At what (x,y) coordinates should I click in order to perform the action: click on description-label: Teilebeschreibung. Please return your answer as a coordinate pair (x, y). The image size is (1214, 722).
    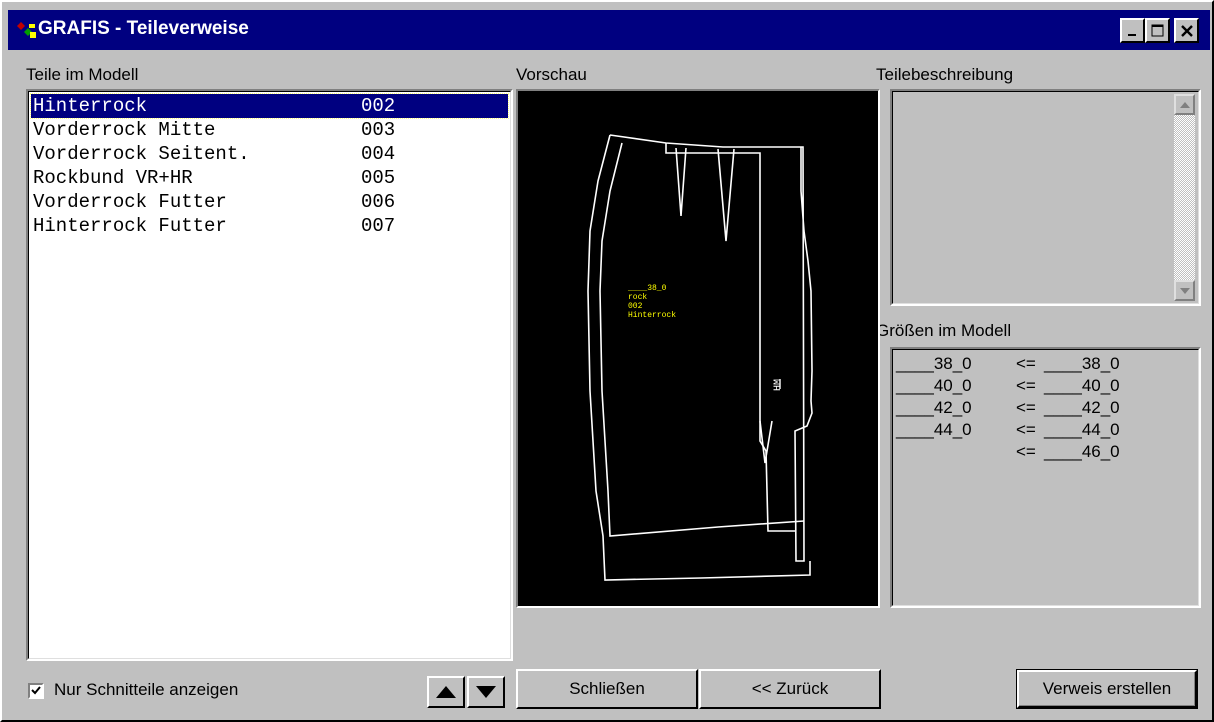
    Looking at the image, I should click on (945, 74).